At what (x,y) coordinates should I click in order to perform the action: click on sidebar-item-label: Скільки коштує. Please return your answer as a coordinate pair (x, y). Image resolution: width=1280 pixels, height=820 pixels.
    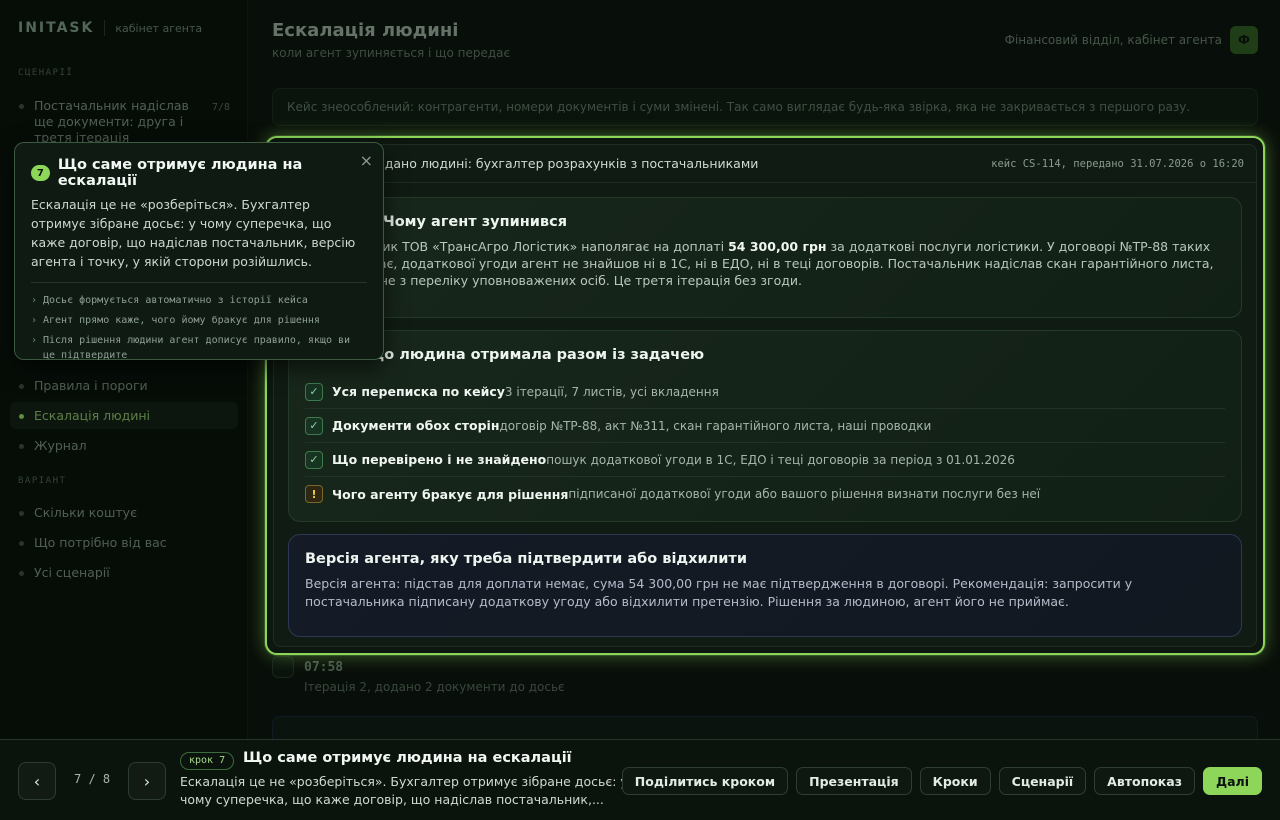
    Looking at the image, I should click on (85, 512).